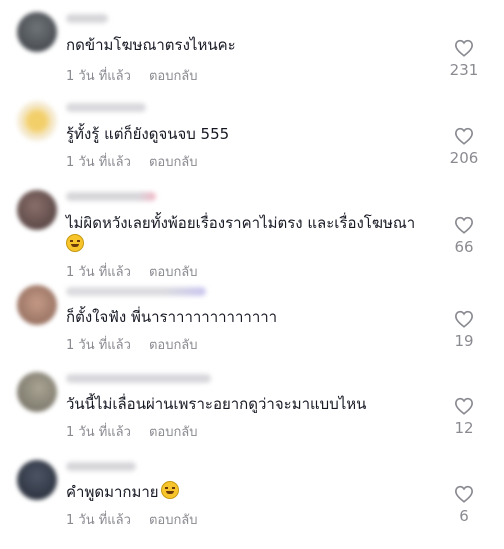  I want to click on comment-item: คำพูดมากมาย 1 วัน ที่แล้ว ตอบกลับ 6, so click(252, 500).